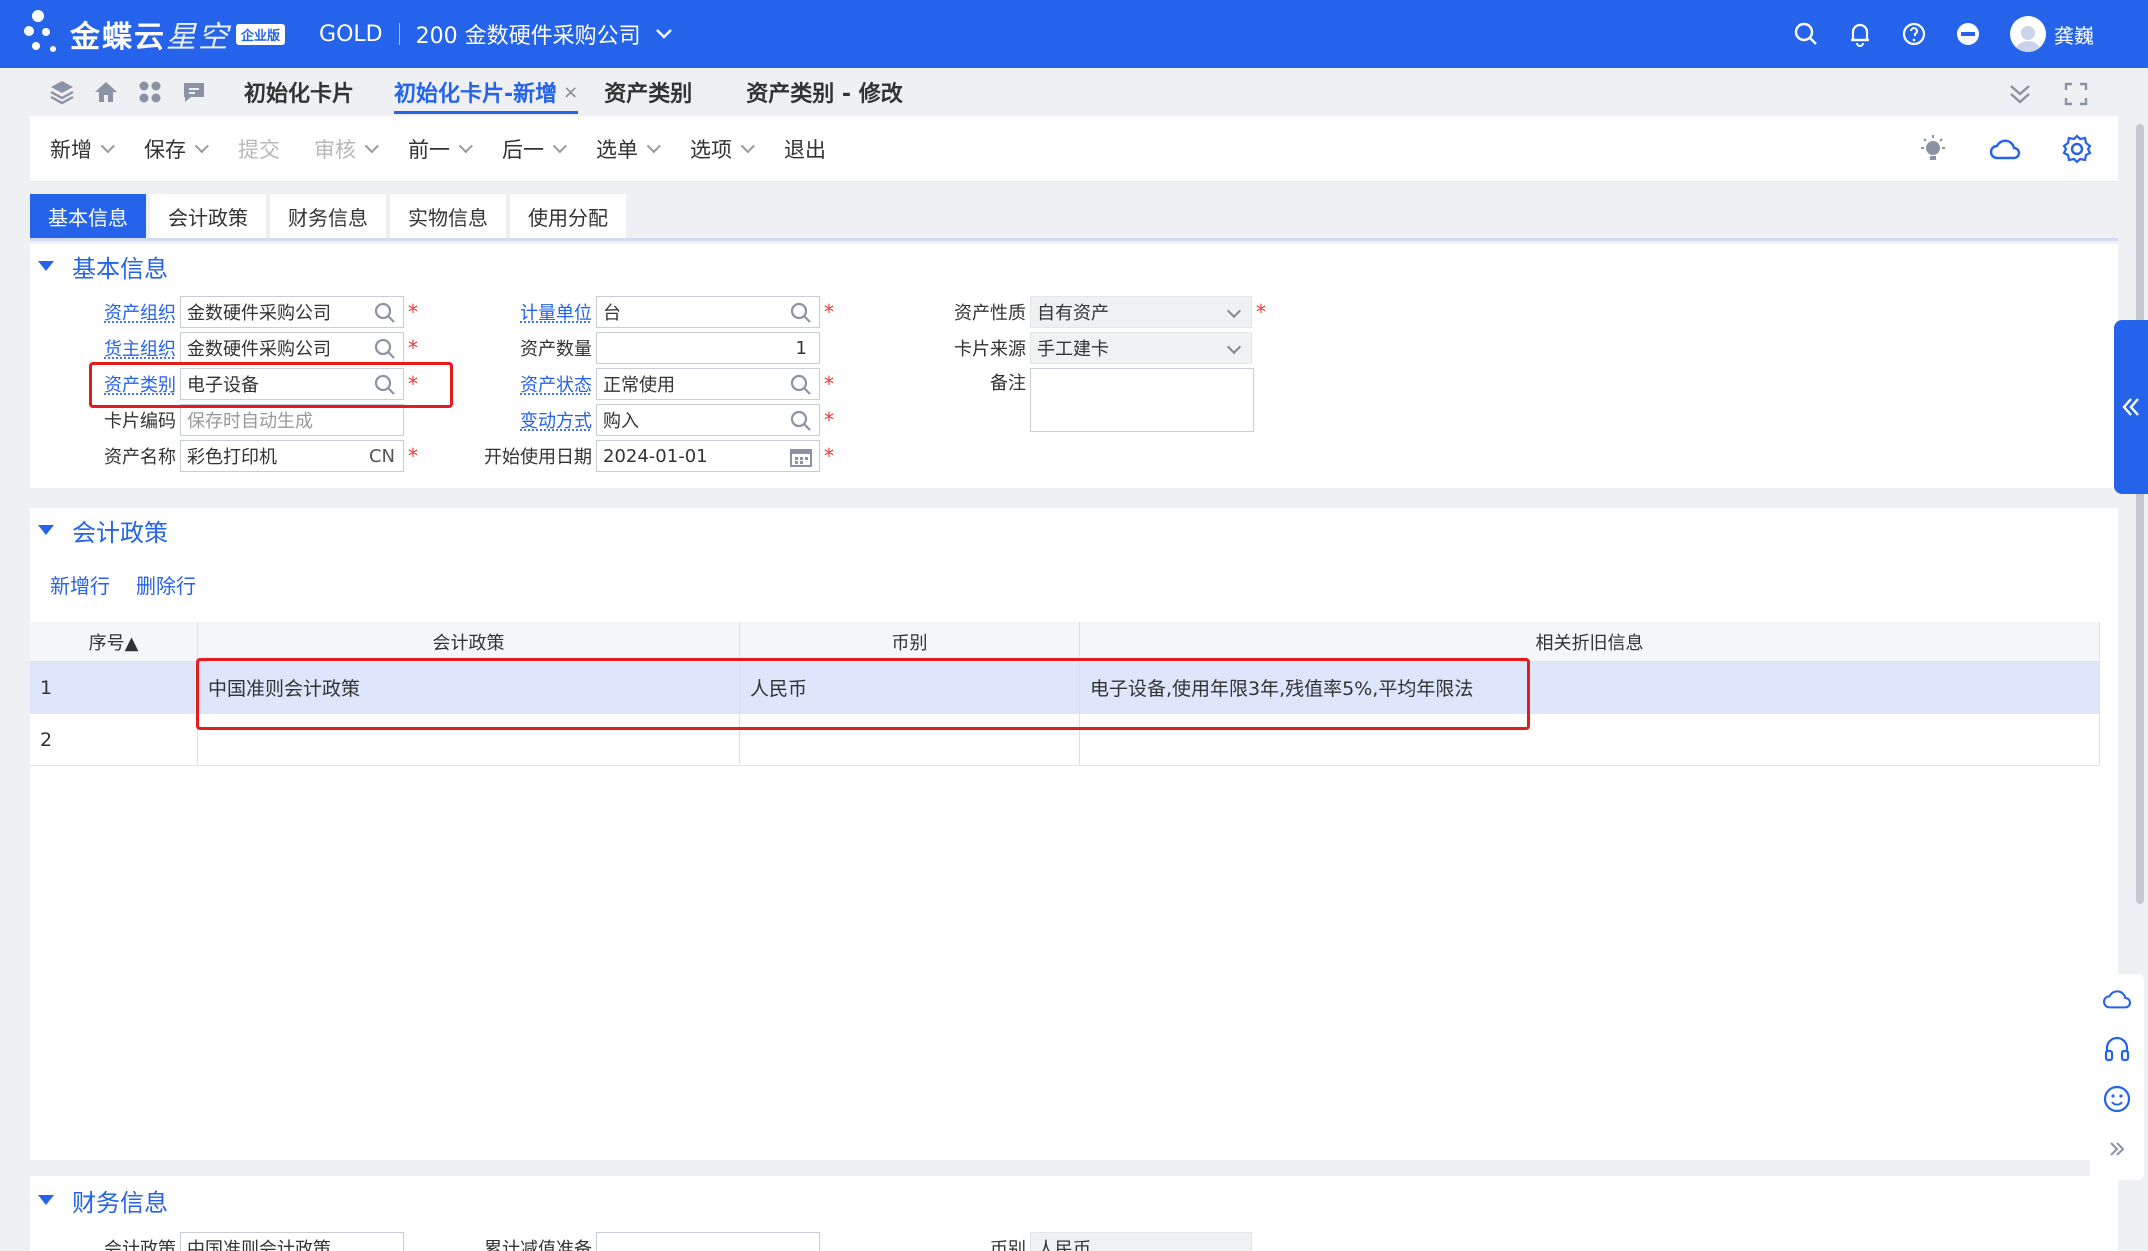 This screenshot has height=1251, width=2148. Describe the element at coordinates (708, 1241) in the screenshot. I see `impairment-input` at that location.